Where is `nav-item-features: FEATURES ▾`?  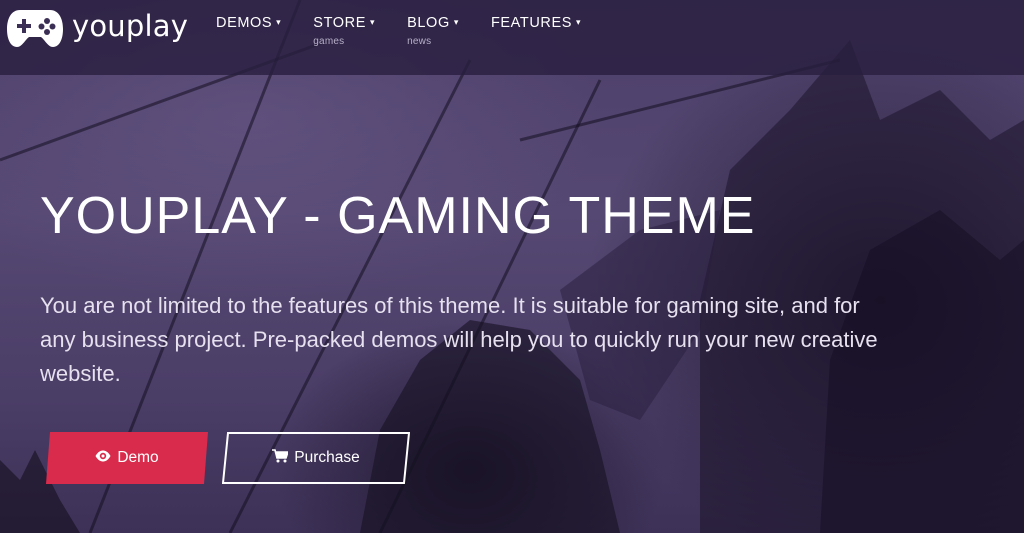 nav-item-features: FEATURES ▾ is located at coordinates (536, 30).